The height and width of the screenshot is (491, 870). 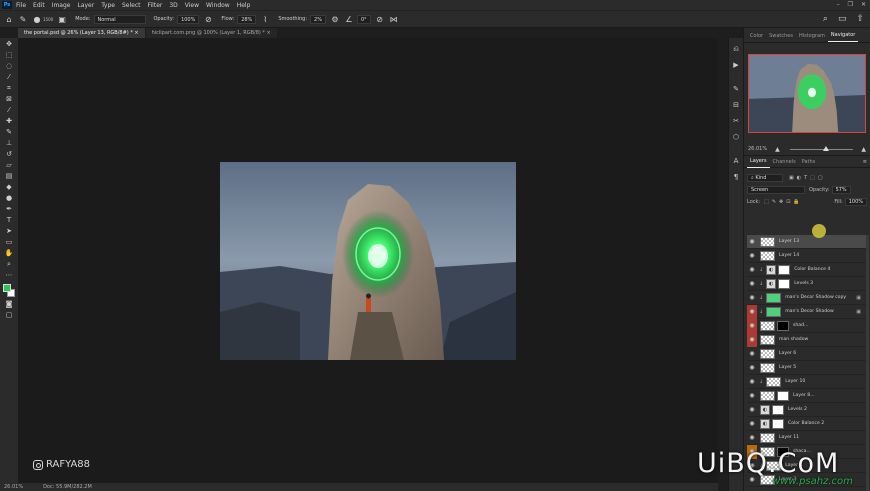 I want to click on zoom-tool-icon: ⌕, so click(x=9, y=264).